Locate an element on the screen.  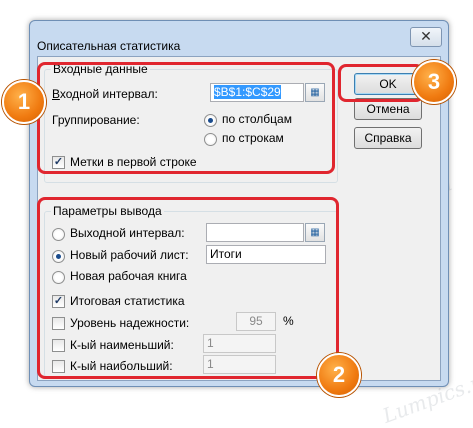
title-bar: Описательная статистика ✕ is located at coordinates (239, 37).